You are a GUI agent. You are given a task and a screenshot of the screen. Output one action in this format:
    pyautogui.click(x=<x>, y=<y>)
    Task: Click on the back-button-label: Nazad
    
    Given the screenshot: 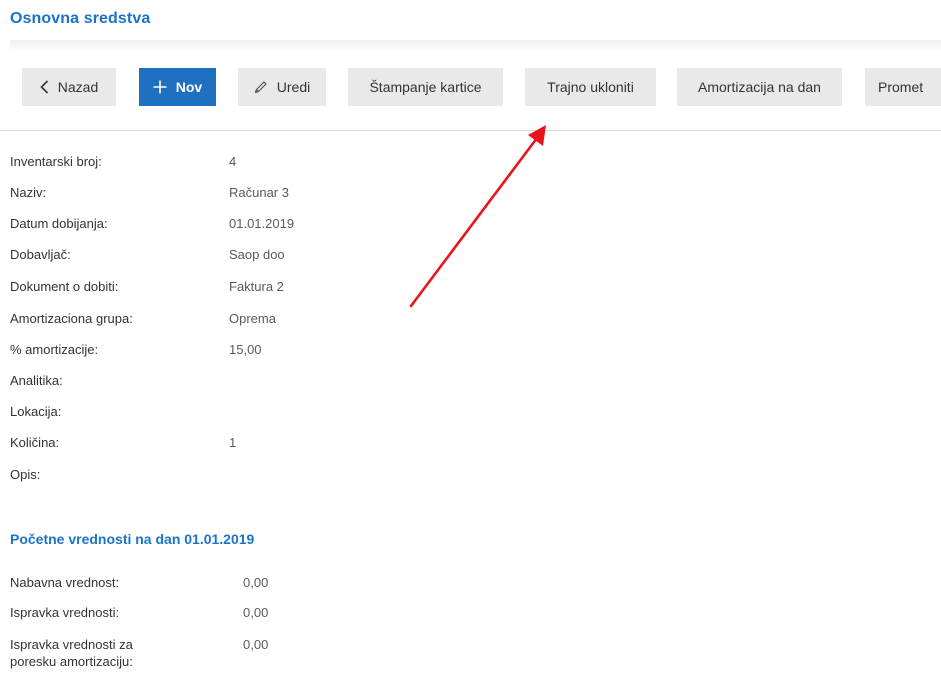 What is the action you would take?
    pyautogui.click(x=78, y=87)
    